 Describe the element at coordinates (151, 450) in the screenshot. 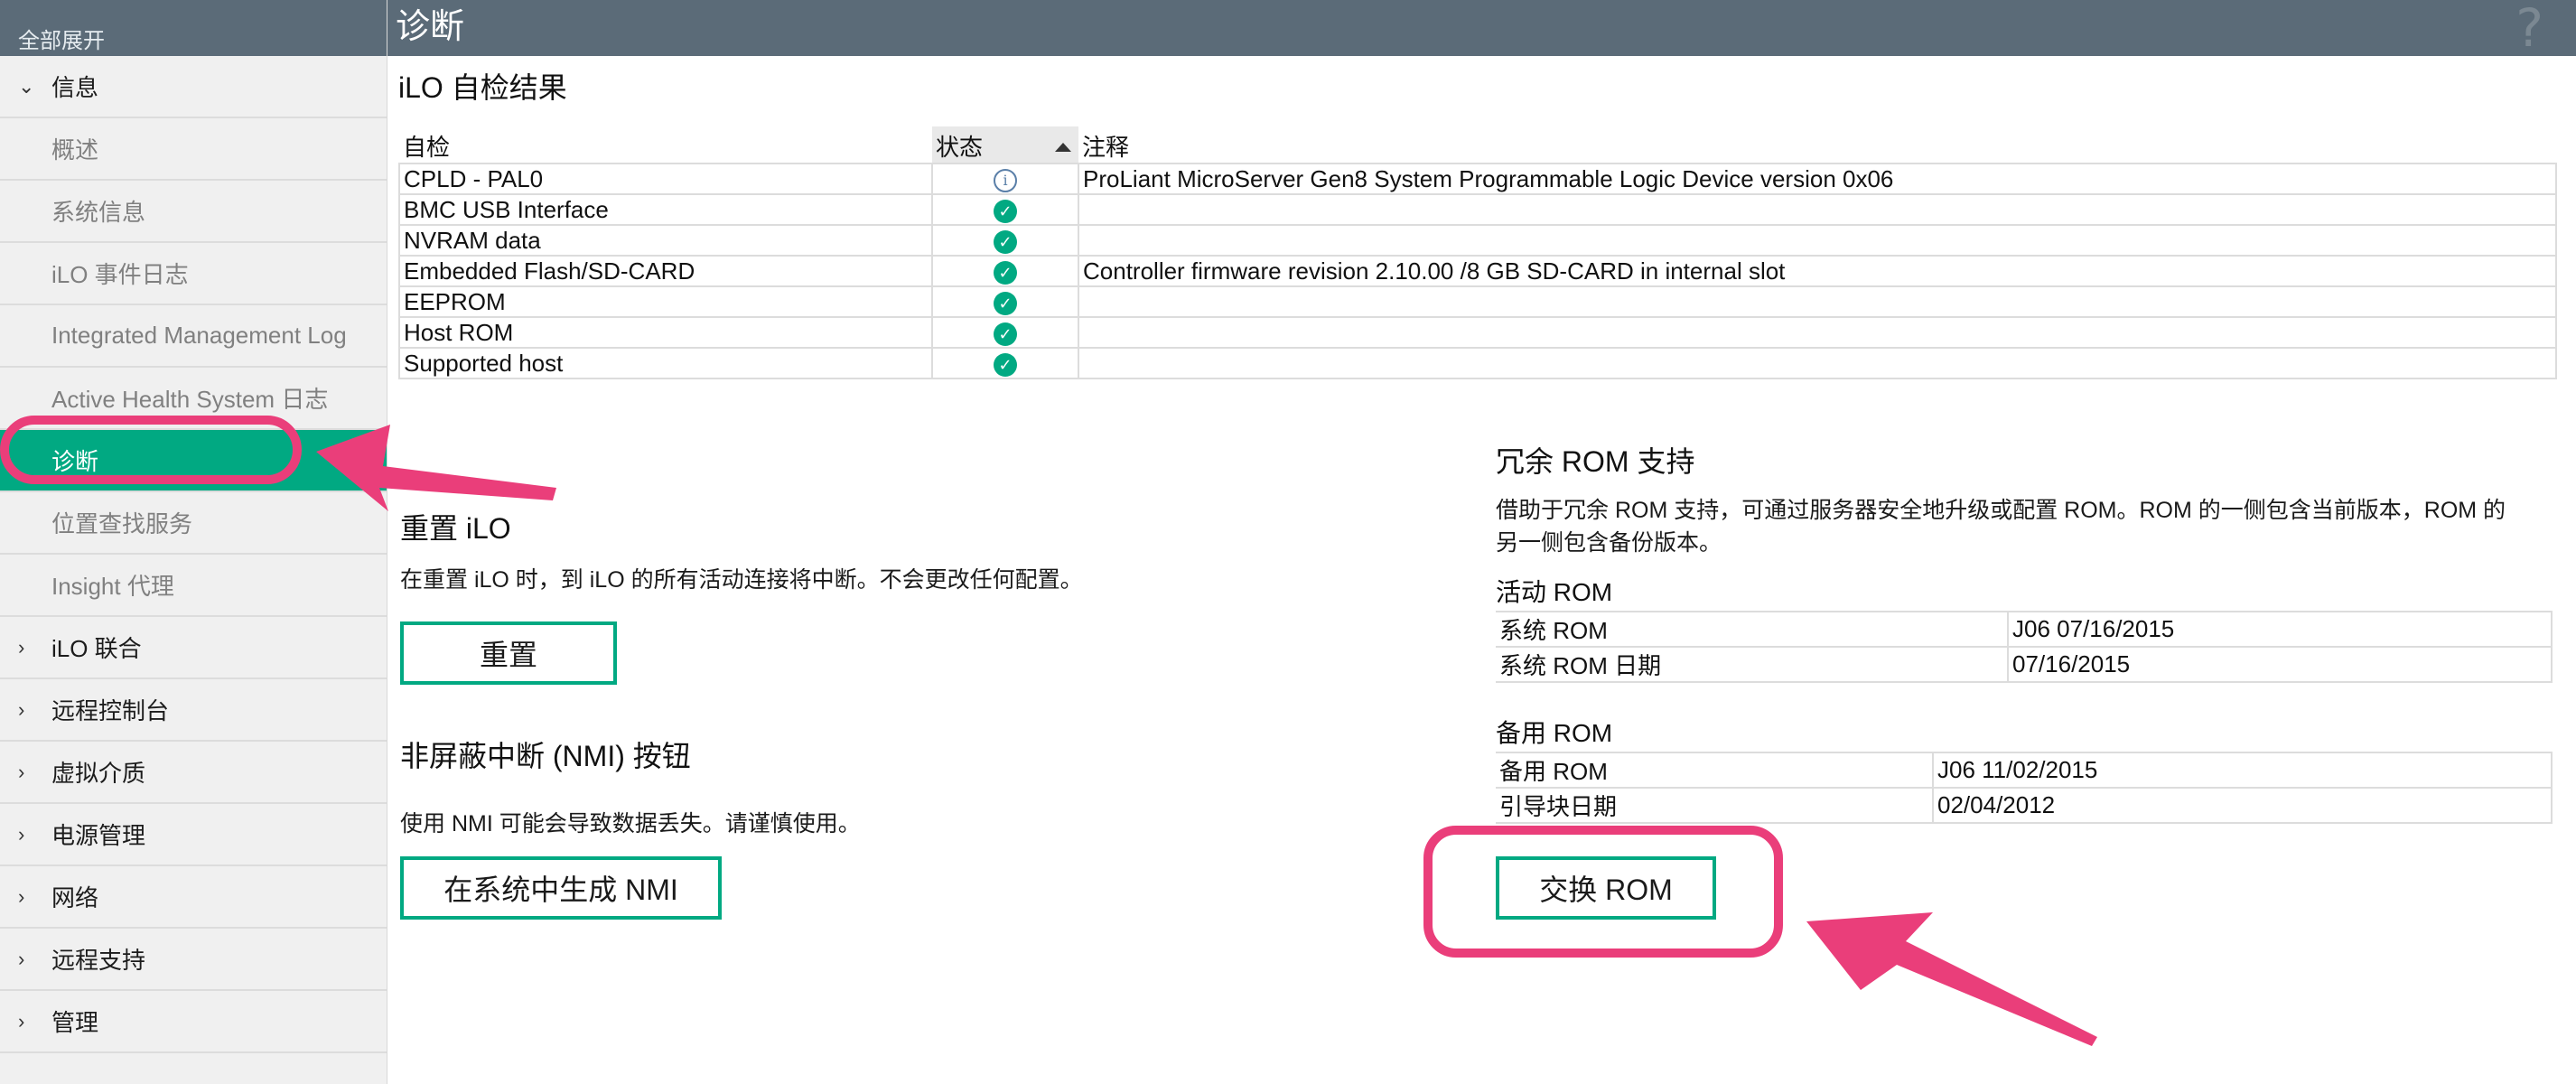

I see `highlight-ring-diagnostics` at that location.